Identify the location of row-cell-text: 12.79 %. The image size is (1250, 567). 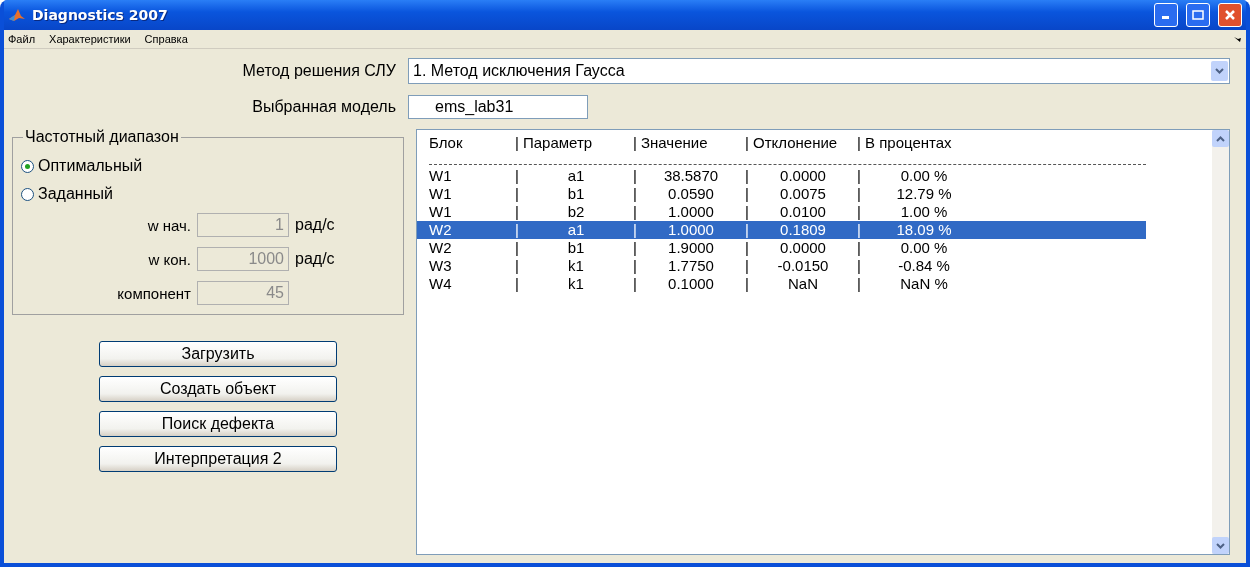
(924, 194).